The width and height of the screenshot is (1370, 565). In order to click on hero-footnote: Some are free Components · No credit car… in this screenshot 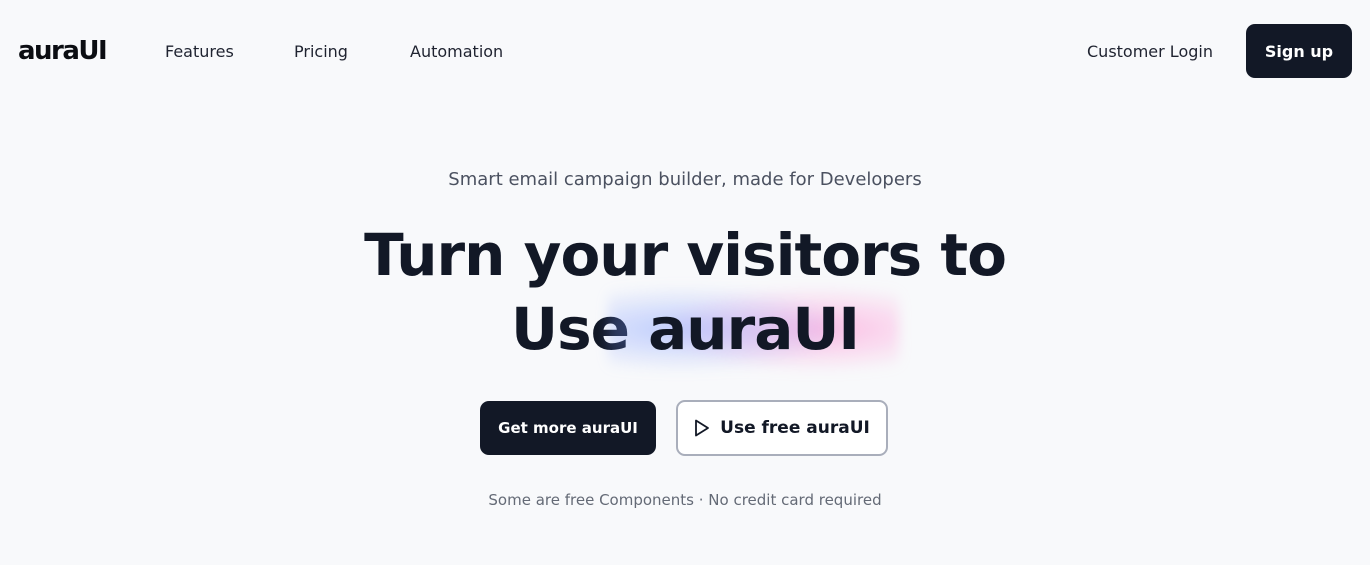, I will do `click(685, 500)`.